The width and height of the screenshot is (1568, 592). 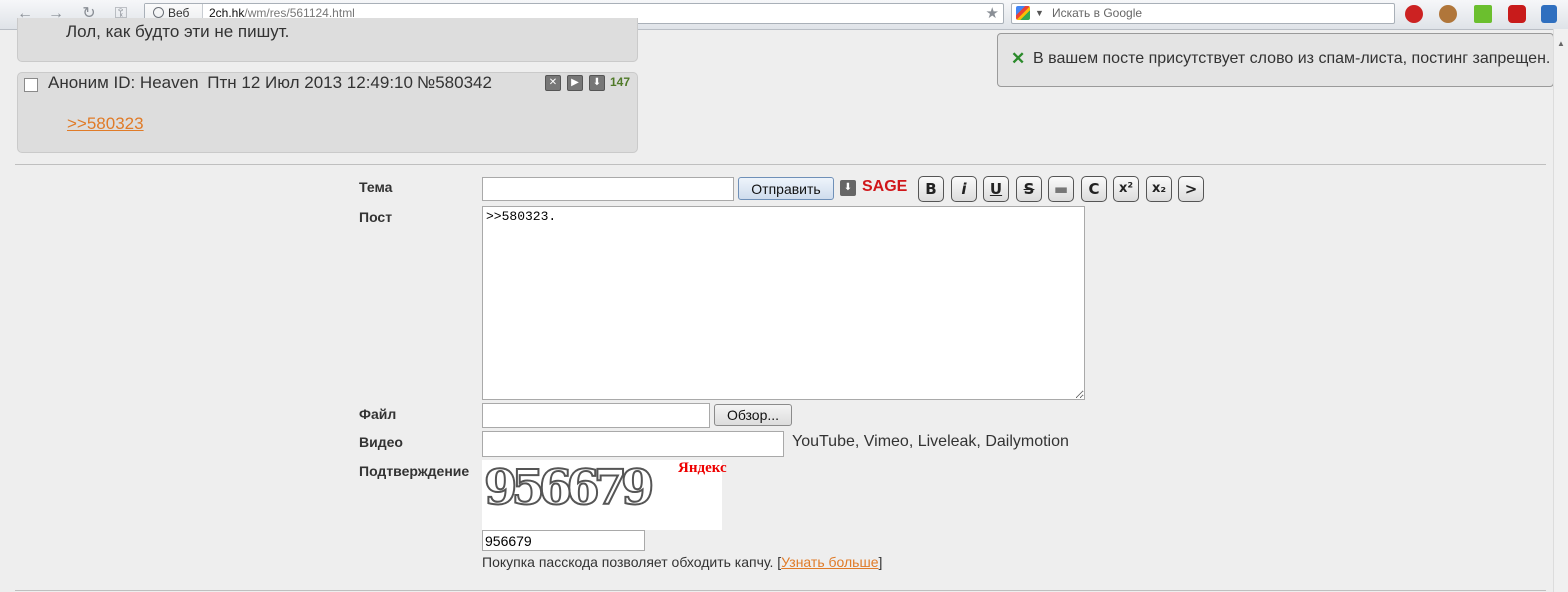 I want to click on captcha-image: 956679 Яндекс, so click(x=604, y=494).